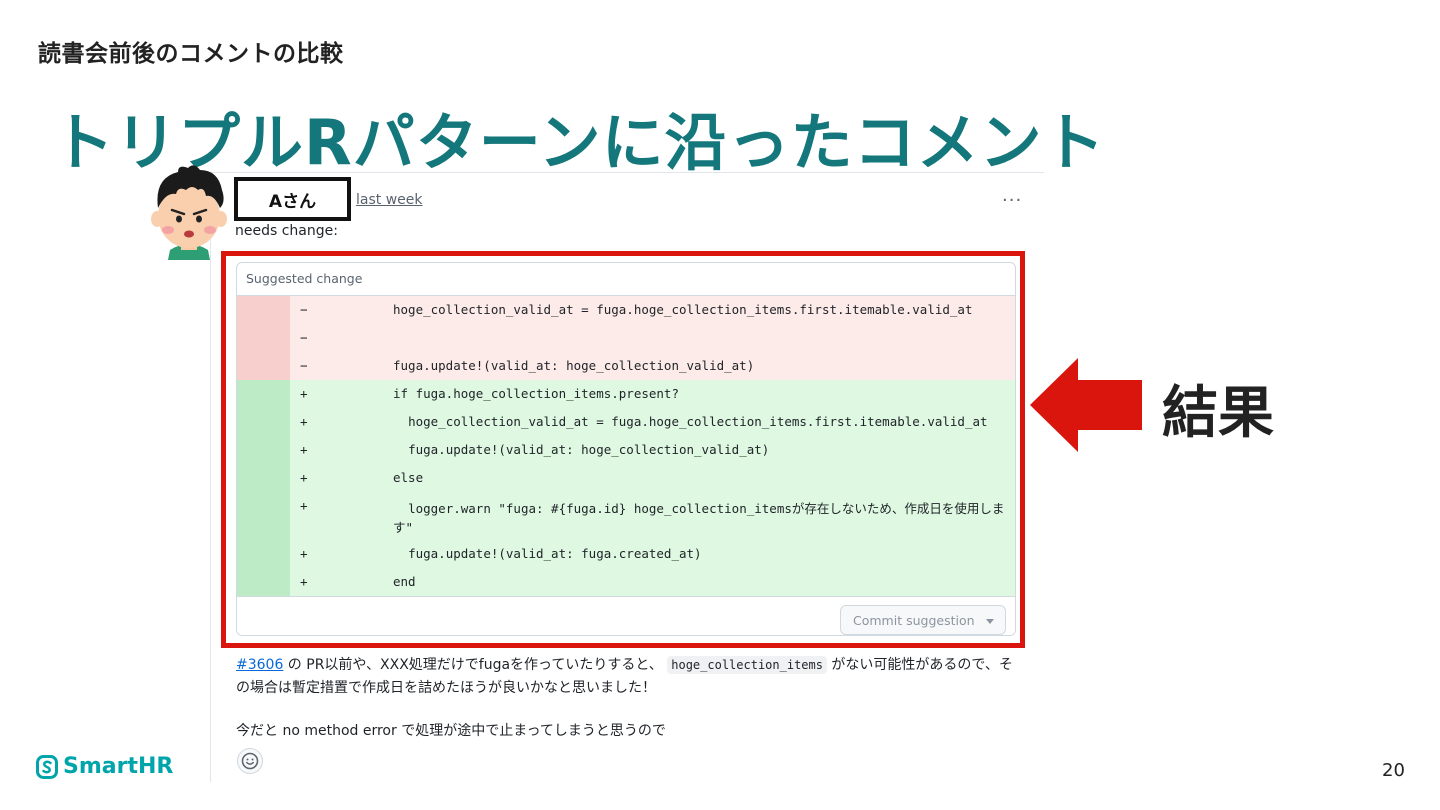 The image size is (1440, 810). I want to click on add-reaction-button, so click(250, 761).